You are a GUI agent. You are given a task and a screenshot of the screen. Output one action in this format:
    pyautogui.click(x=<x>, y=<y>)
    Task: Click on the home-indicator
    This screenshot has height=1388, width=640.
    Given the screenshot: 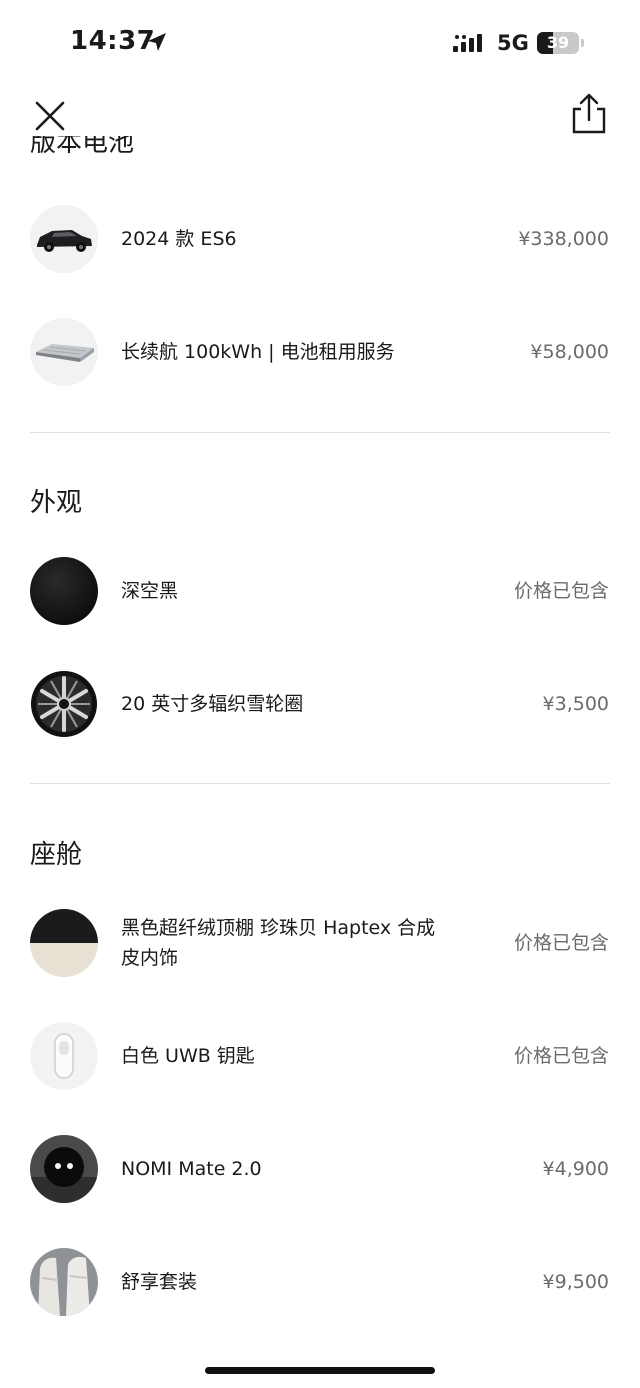 What is the action you would take?
    pyautogui.click(x=320, y=1370)
    